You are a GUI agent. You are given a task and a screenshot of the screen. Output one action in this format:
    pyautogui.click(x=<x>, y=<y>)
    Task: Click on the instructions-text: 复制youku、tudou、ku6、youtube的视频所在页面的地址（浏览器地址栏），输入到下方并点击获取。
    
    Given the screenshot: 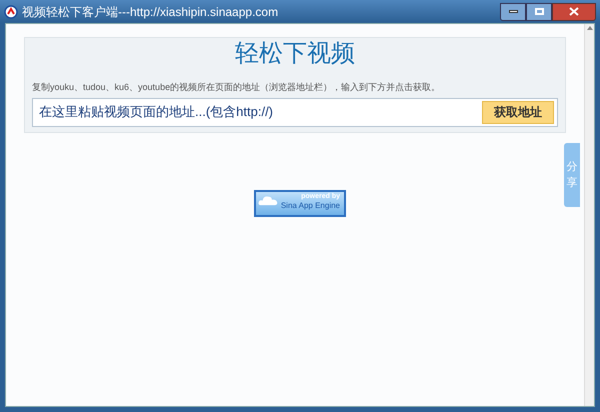 What is the action you would take?
    pyautogui.click(x=237, y=87)
    